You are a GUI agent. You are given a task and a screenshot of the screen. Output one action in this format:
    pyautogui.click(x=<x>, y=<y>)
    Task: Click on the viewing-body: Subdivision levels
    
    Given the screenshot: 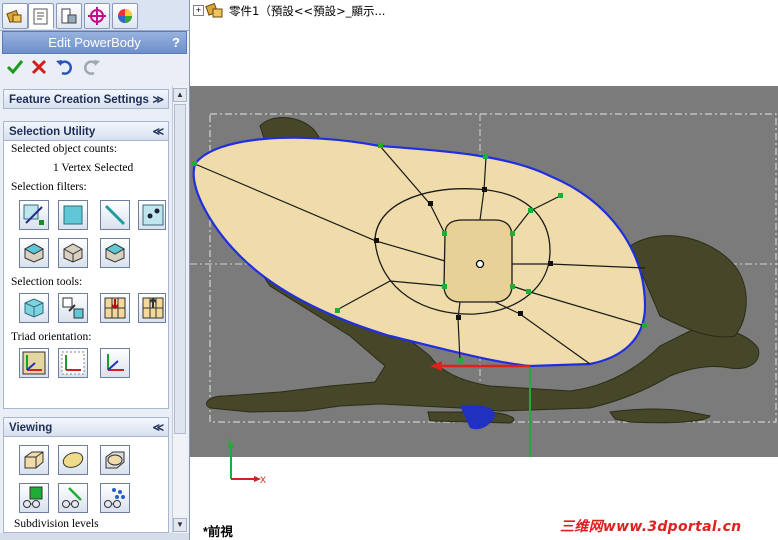 What is the action you would take?
    pyautogui.click(x=86, y=485)
    